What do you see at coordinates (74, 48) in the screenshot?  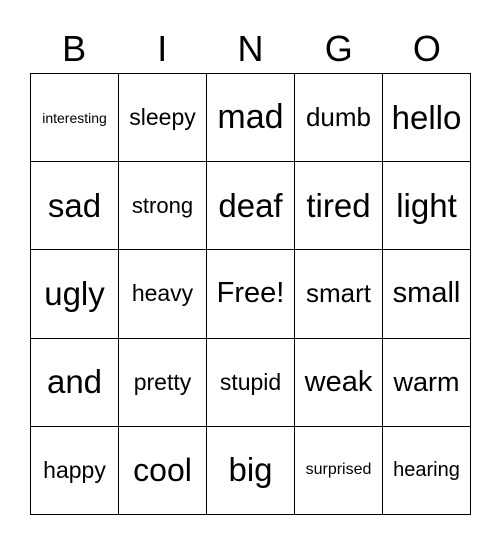 I see `header-letter-b: B` at bounding box center [74, 48].